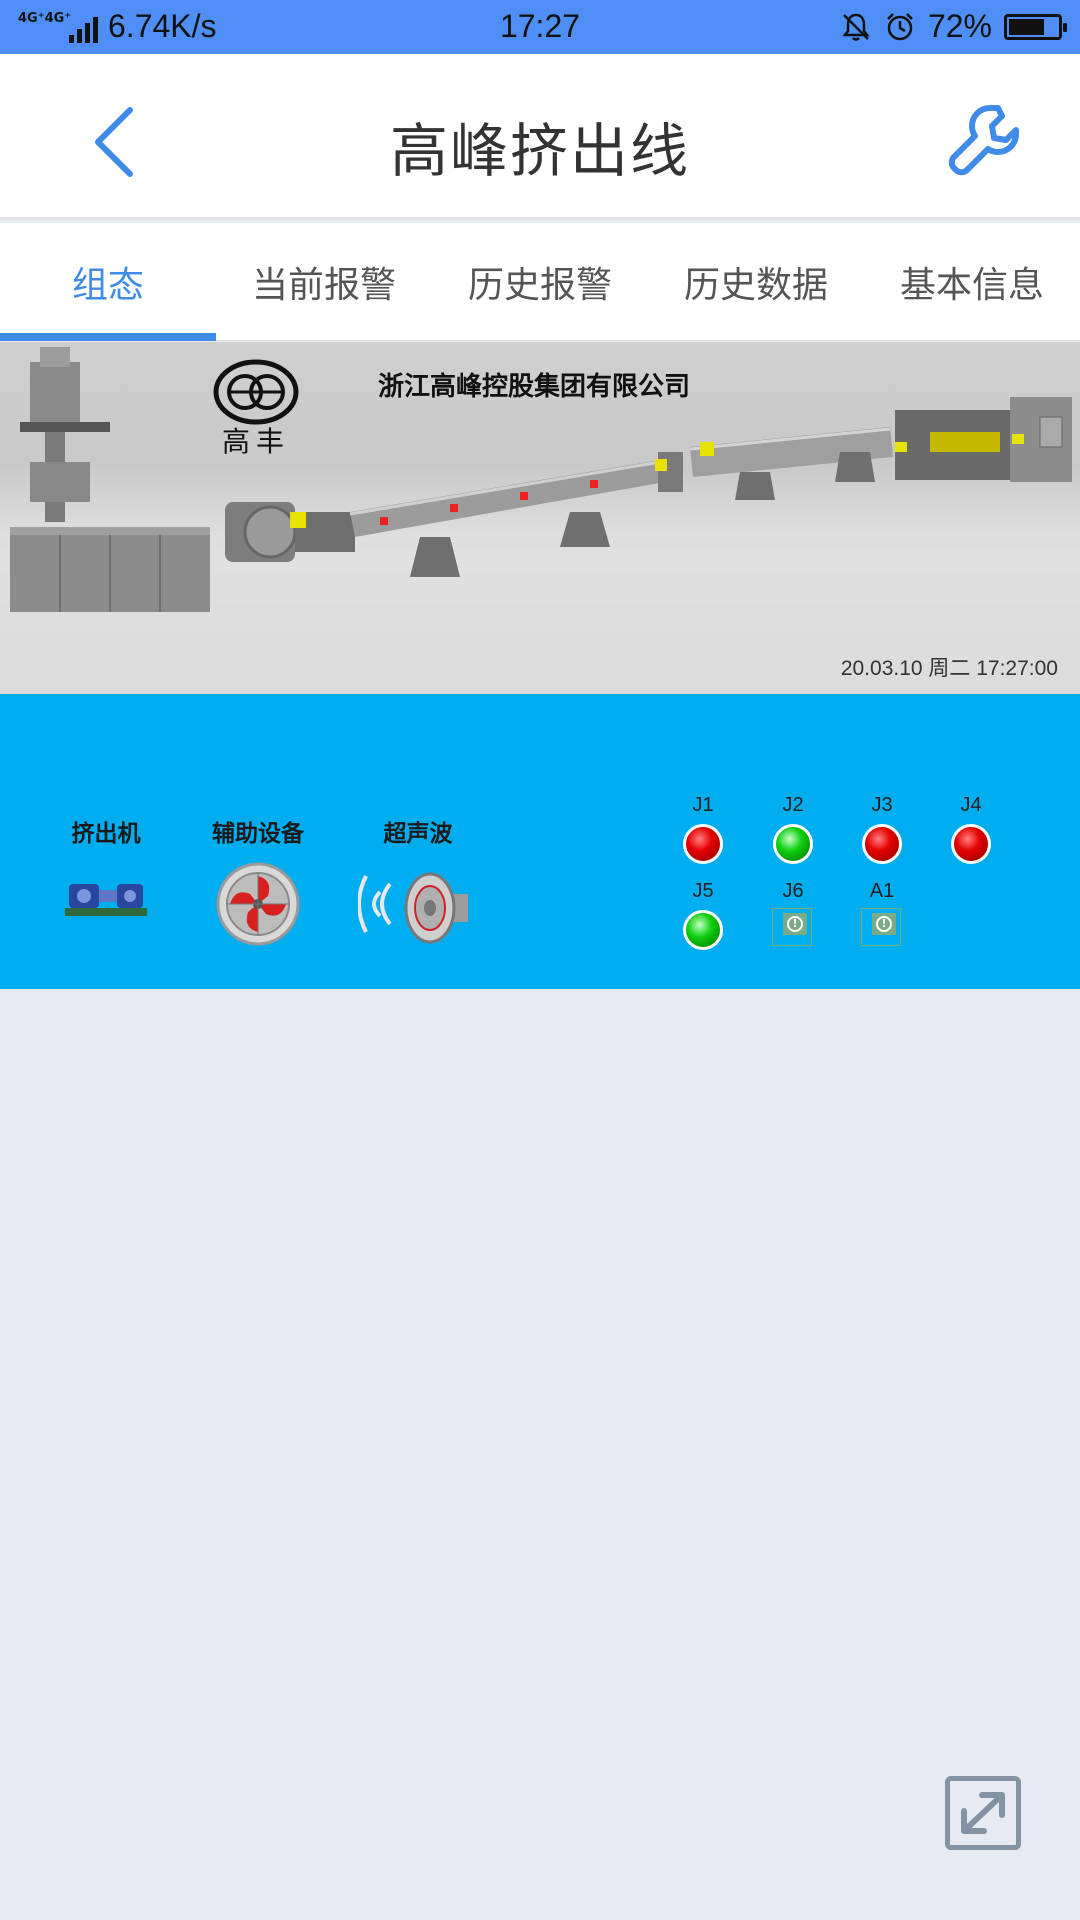 The height and width of the screenshot is (1920, 1080). Describe the element at coordinates (539, 151) in the screenshot. I see `page-title: 高峰挤出线` at that location.